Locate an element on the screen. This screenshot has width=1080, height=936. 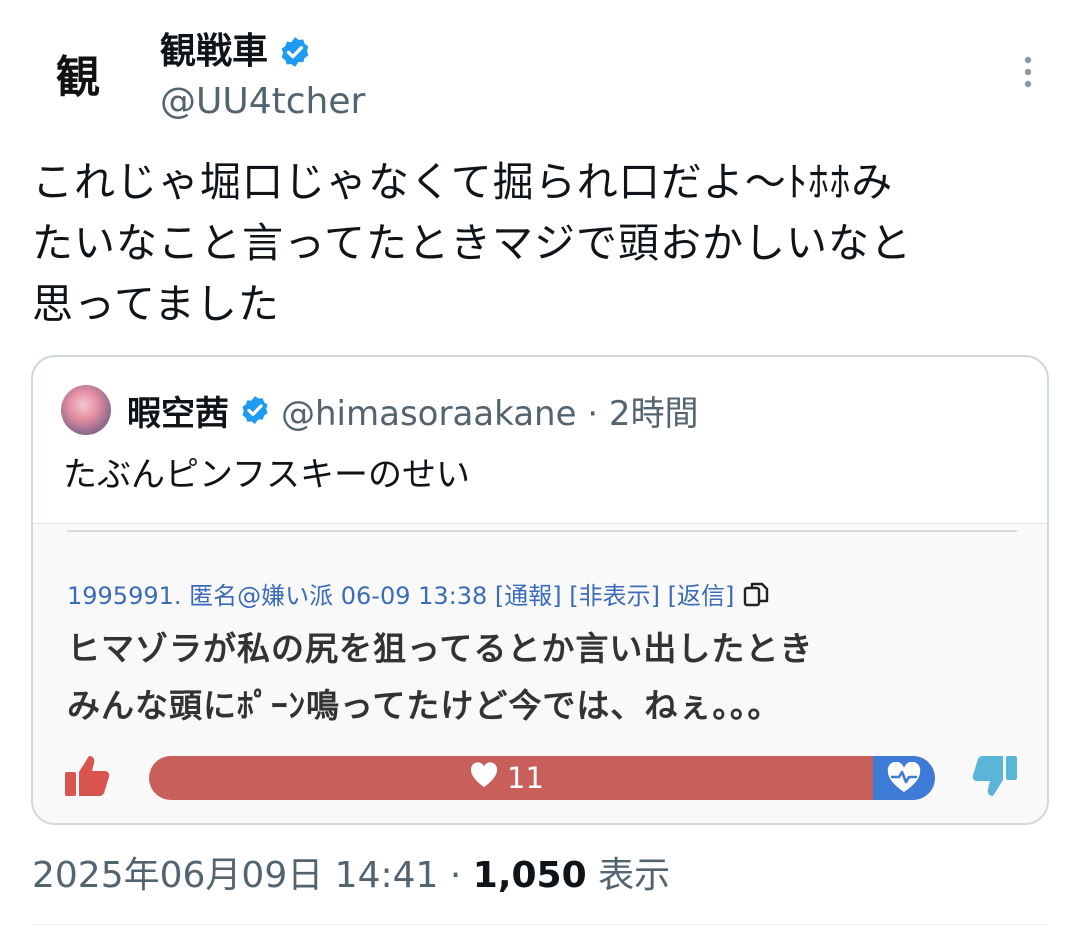
thumbs-down-icon is located at coordinates (995, 776).